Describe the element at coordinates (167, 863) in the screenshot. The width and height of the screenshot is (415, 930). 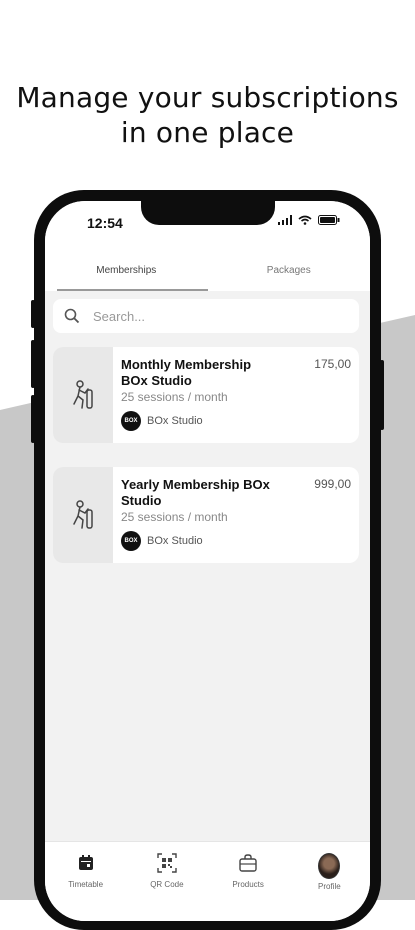
I see `qr-code-icon` at that location.